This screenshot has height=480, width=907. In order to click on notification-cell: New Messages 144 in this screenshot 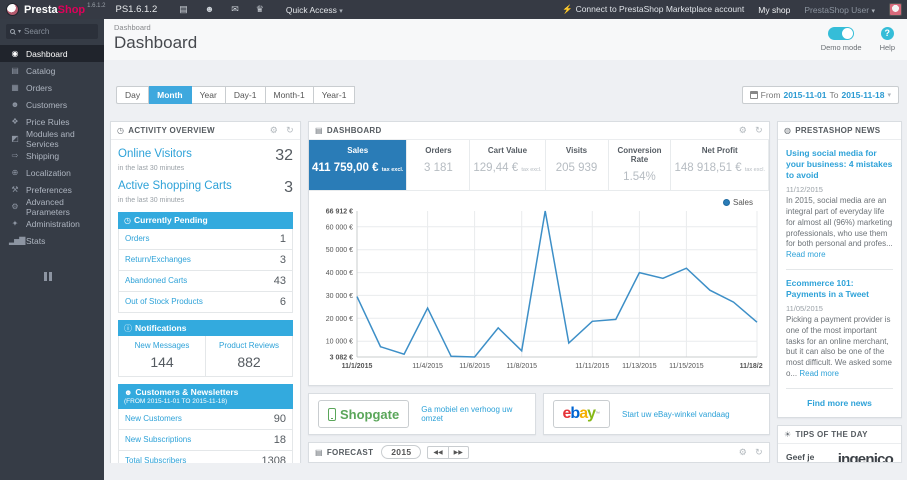, I will do `click(162, 356)`.